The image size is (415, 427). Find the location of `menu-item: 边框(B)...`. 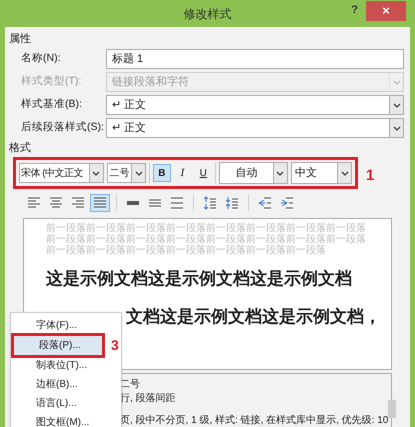

menu-item: 边框(B)... is located at coordinates (55, 384).